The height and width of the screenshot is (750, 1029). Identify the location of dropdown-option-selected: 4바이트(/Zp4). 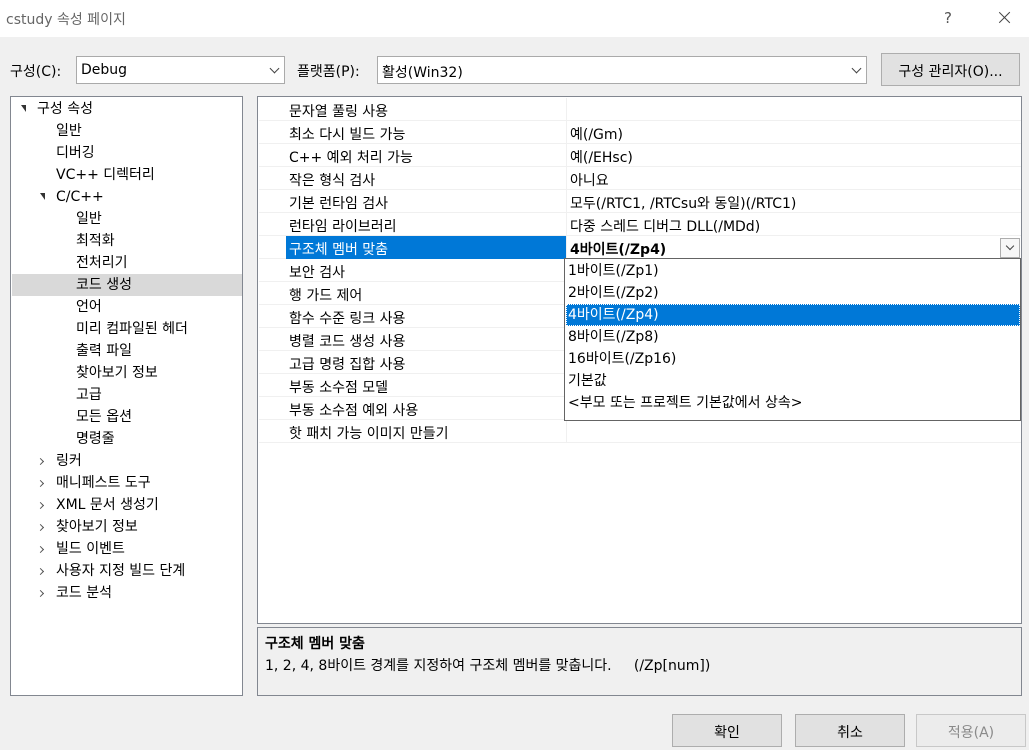
(793, 315).